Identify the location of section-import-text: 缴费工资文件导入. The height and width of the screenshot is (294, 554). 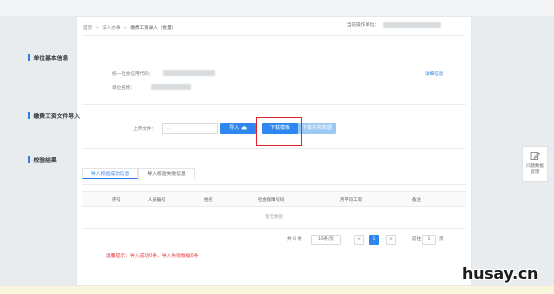
(56, 117).